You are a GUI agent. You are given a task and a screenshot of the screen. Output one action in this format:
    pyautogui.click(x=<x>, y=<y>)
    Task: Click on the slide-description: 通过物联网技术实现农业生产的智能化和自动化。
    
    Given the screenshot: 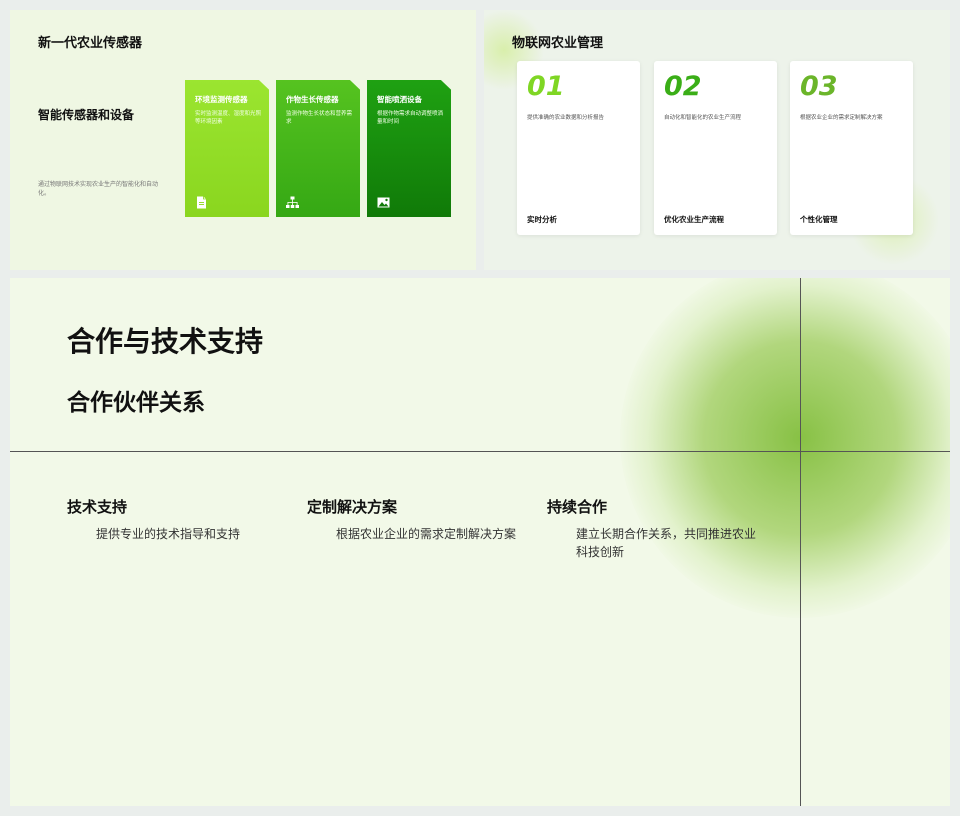 What is the action you would take?
    pyautogui.click(x=98, y=189)
    